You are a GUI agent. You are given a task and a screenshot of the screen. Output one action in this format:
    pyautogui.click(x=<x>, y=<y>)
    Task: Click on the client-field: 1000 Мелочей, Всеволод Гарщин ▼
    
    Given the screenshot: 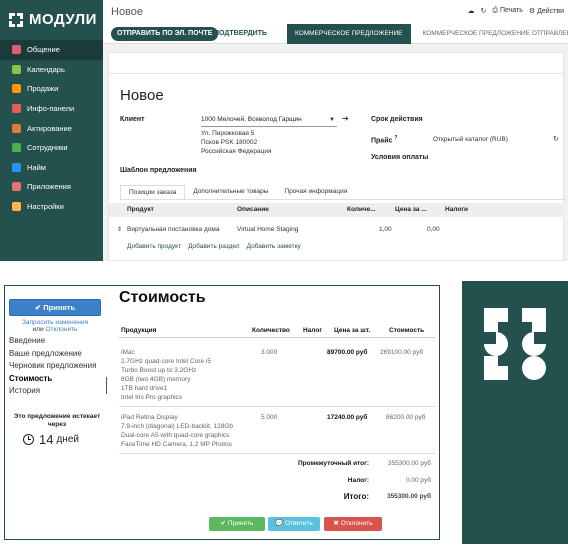 What is the action you would take?
    pyautogui.click(x=269, y=121)
    